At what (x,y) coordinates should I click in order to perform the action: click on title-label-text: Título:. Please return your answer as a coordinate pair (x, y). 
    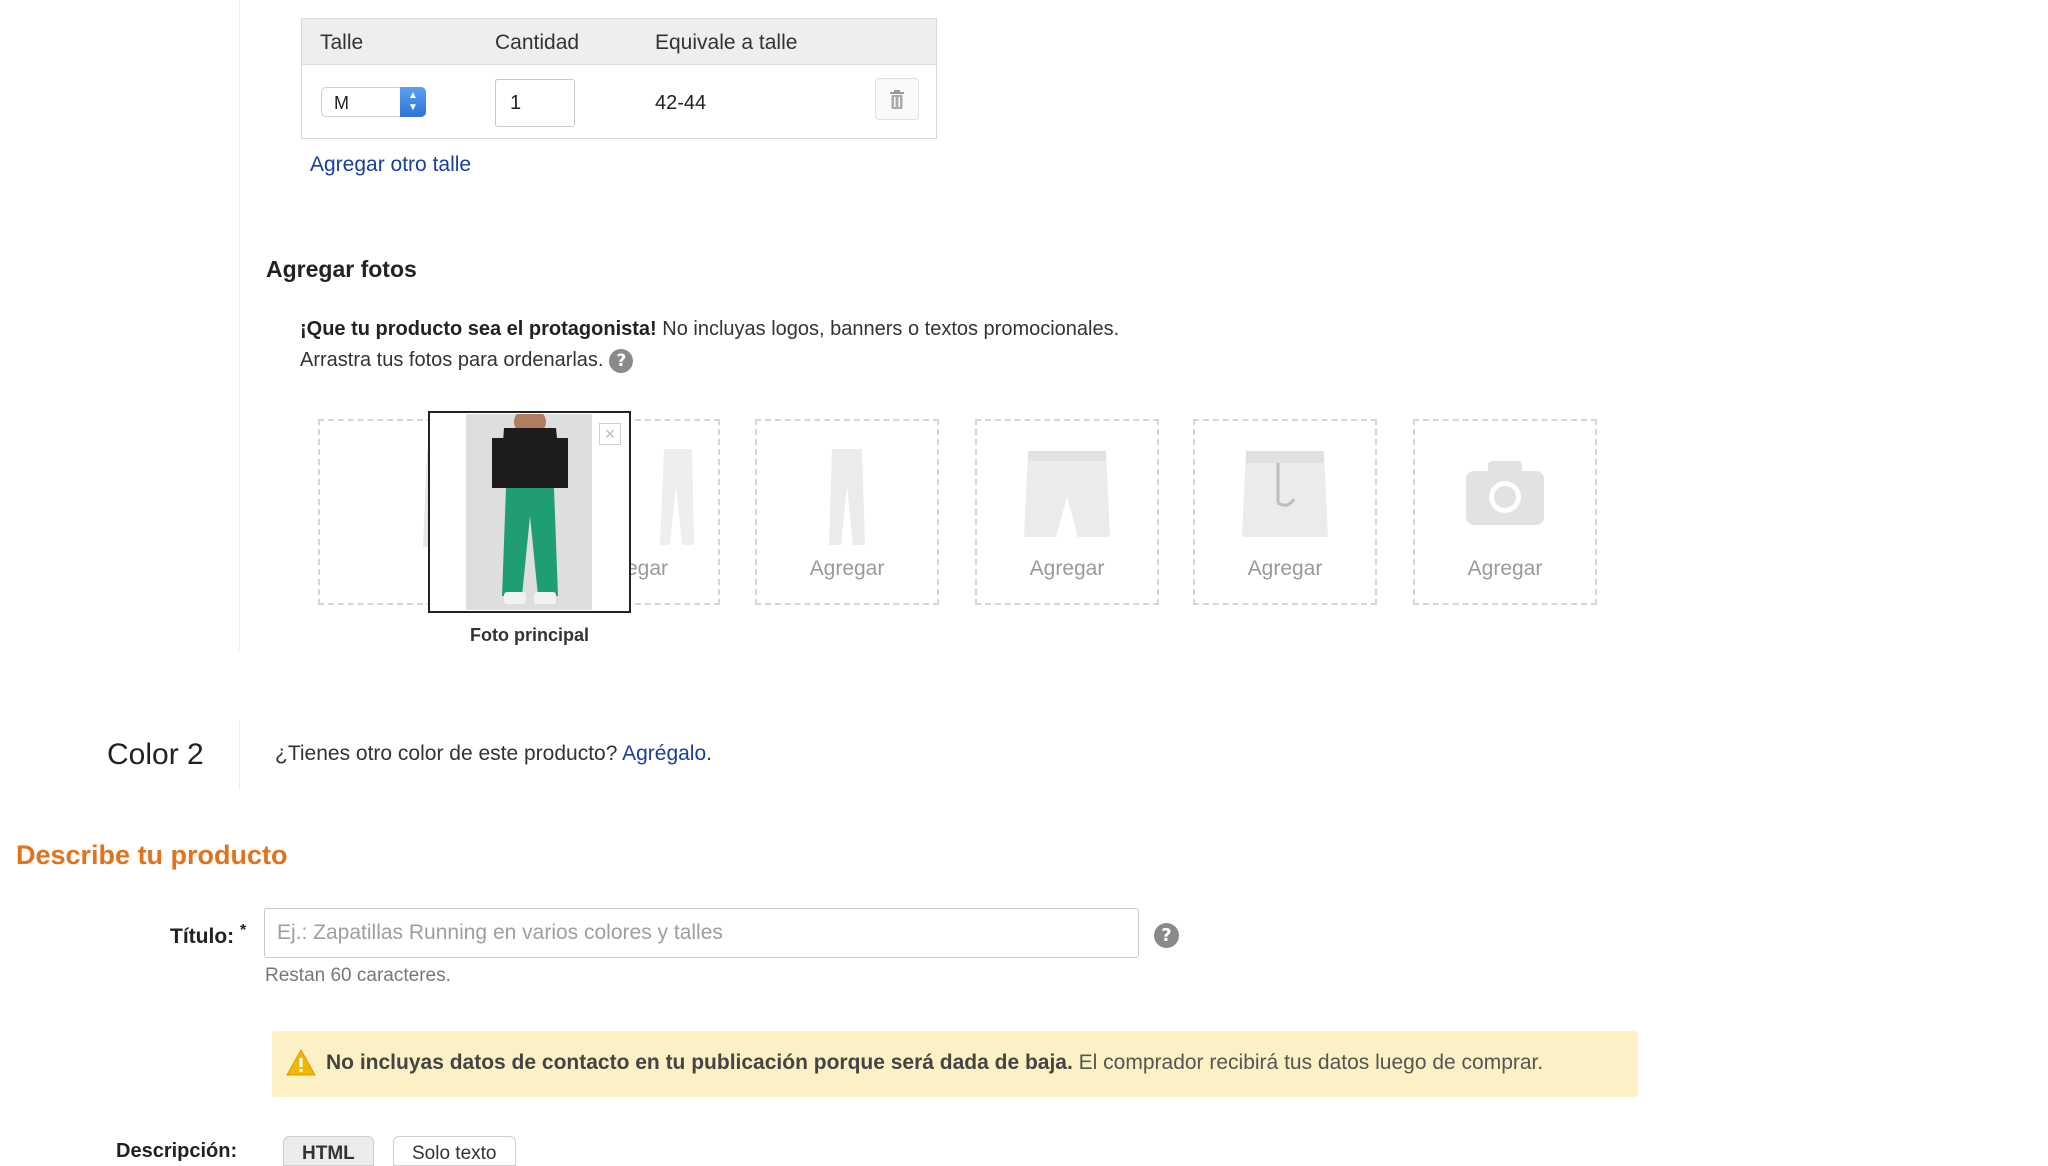
    Looking at the image, I should click on (202, 936).